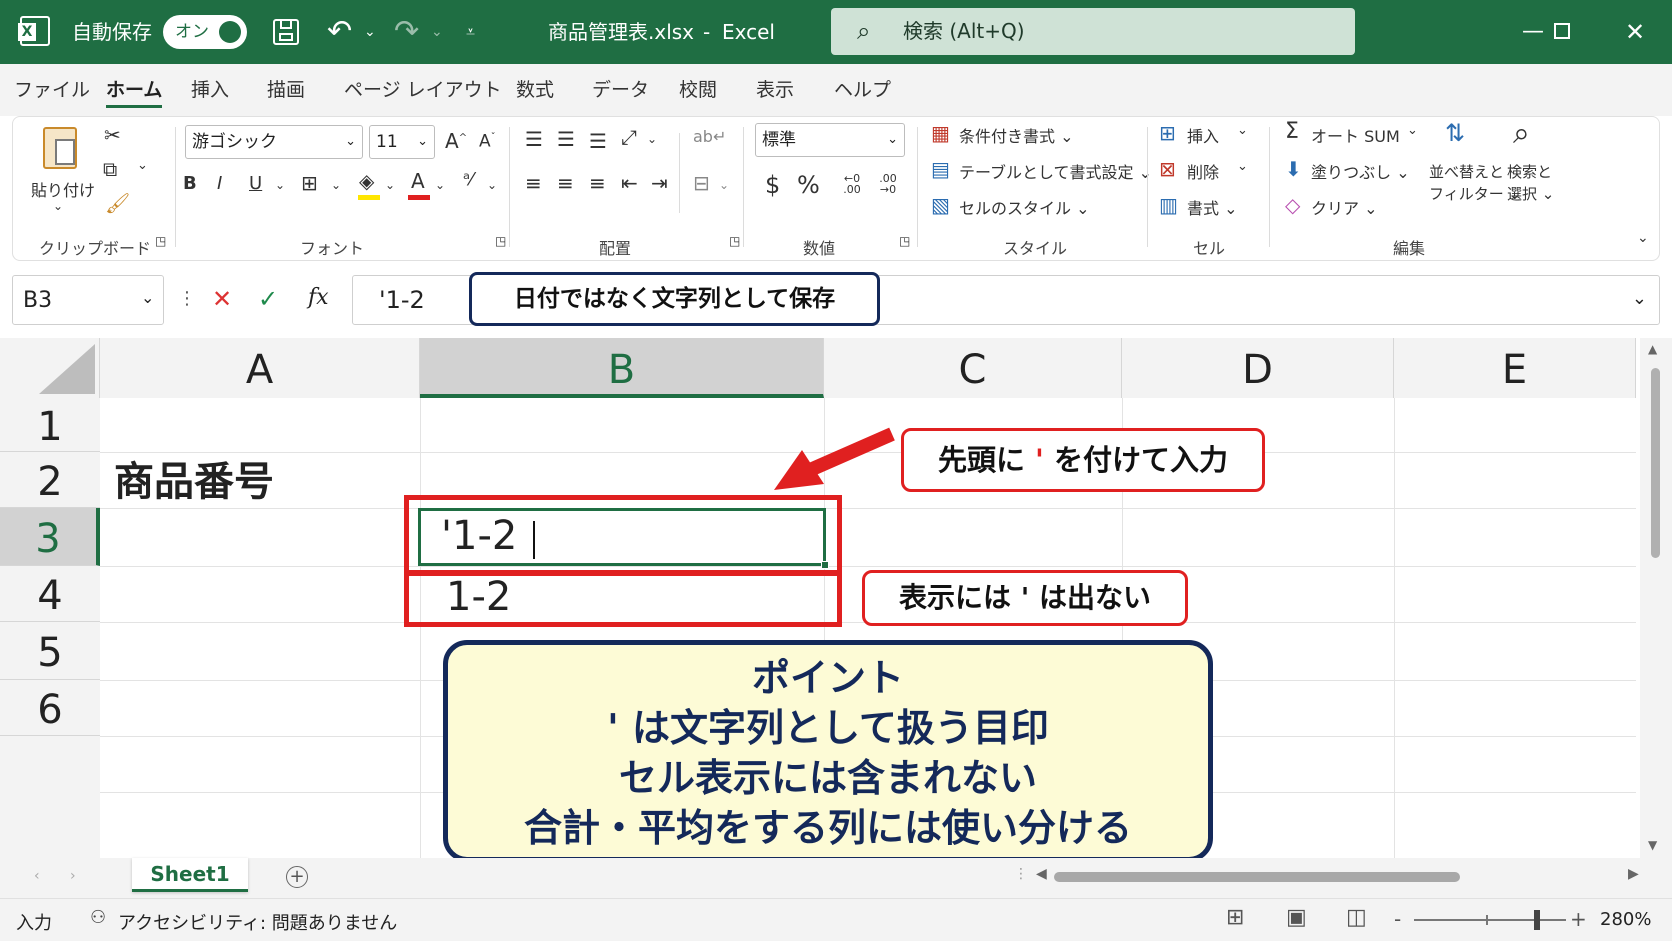 The width and height of the screenshot is (1672, 941). Describe the element at coordinates (187, 298) in the screenshot. I see `formula-bar-grip-icon: ⋮` at that location.